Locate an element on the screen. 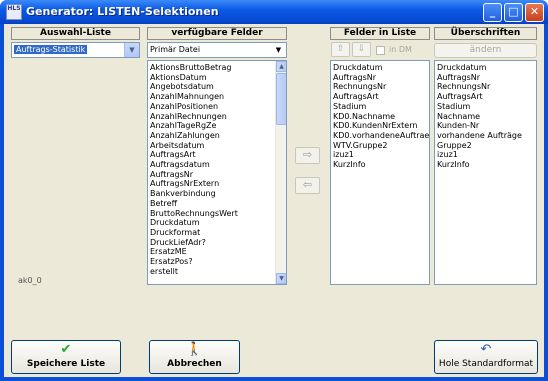 This screenshot has height=381, width=548. available-fields-scrollbar: ▲ ▼ is located at coordinates (280, 172).